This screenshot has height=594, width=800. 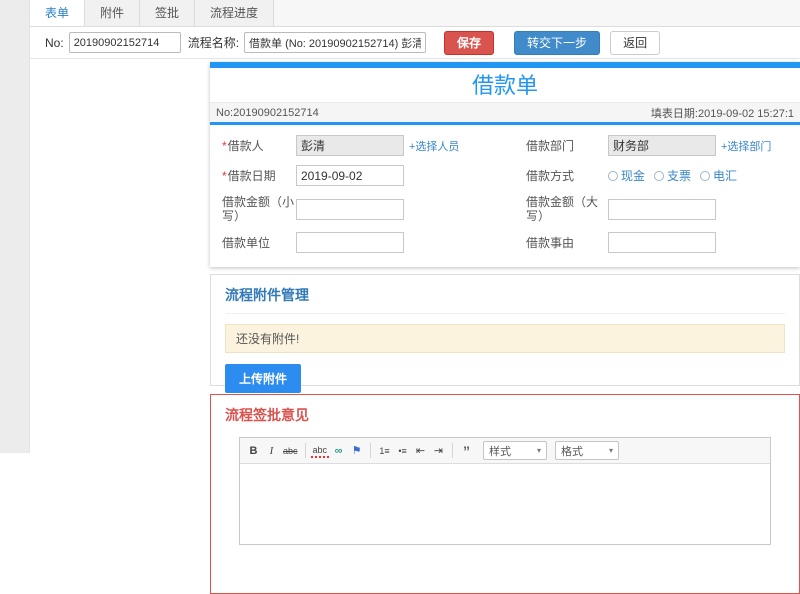 What do you see at coordinates (500, 451) in the screenshot?
I see `style-select-label: 样式` at bounding box center [500, 451].